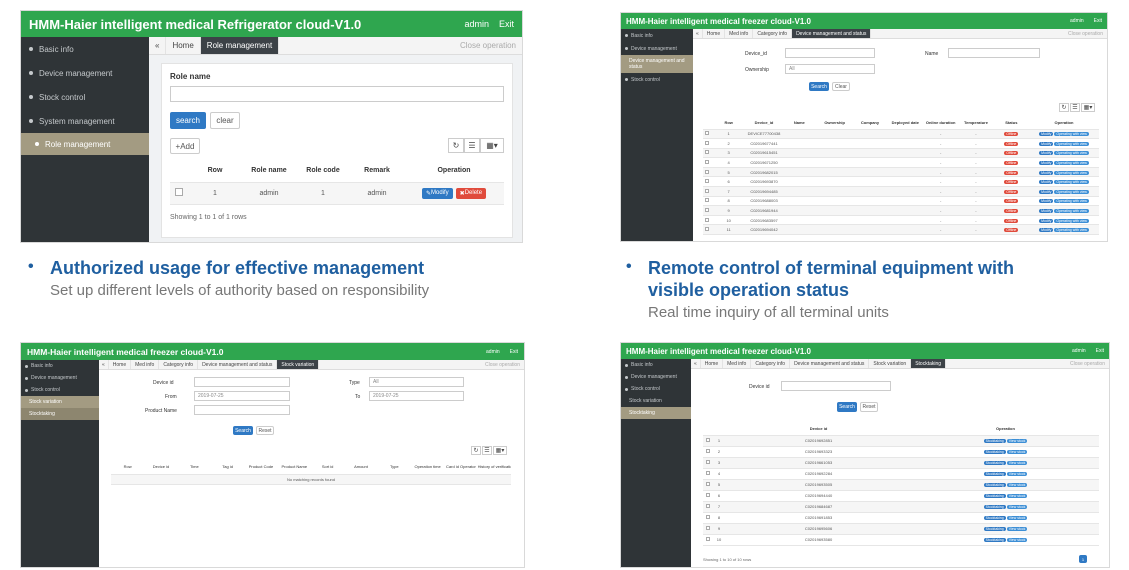  Describe the element at coordinates (416, 382) in the screenshot. I see `type-select: All` at that location.